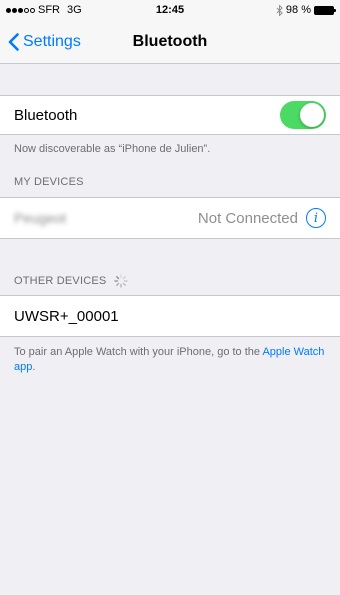  What do you see at coordinates (34, 367) in the screenshot?
I see `apple-watch-note-suffix: .` at bounding box center [34, 367].